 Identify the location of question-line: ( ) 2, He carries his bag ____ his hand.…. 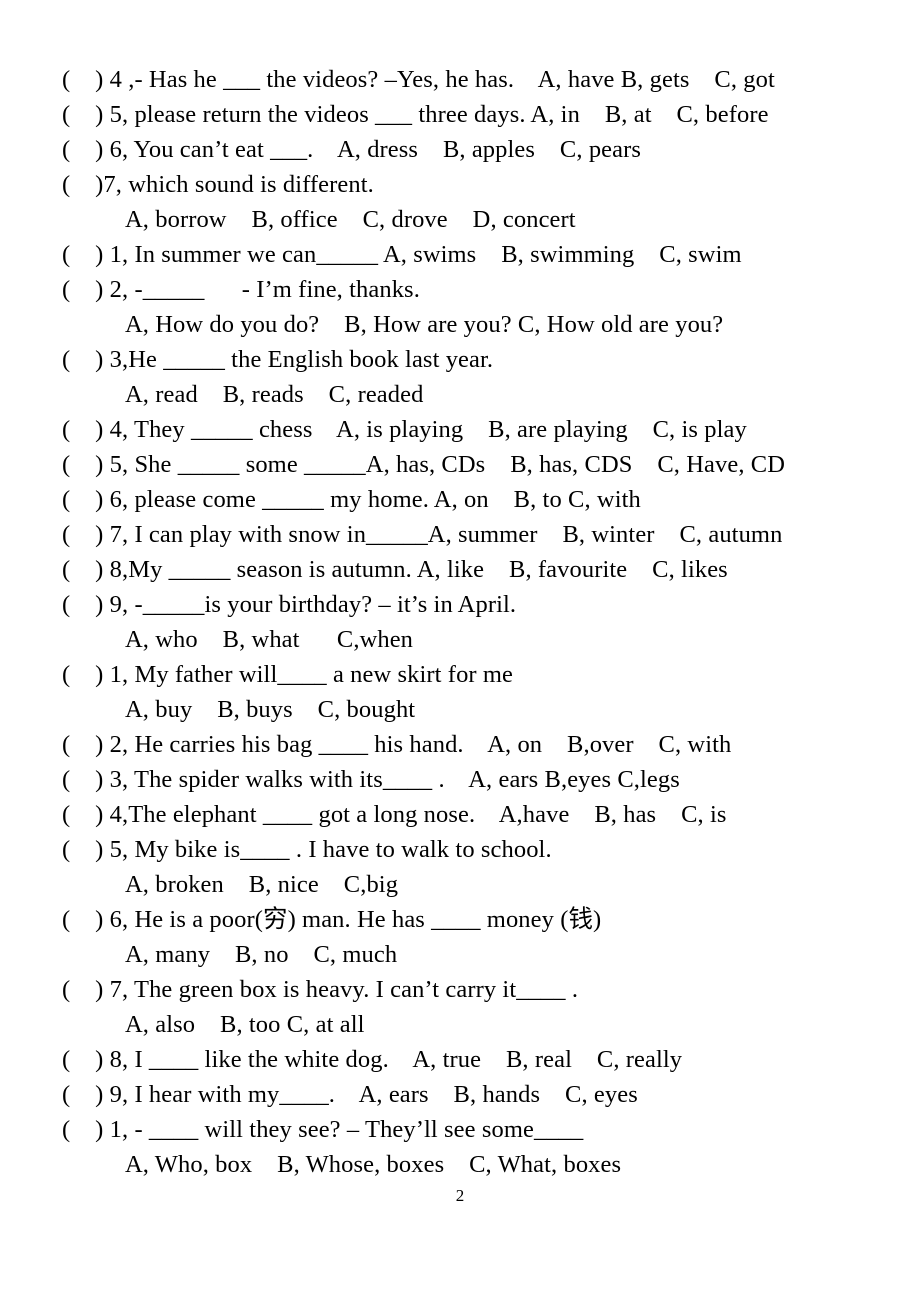
(397, 744).